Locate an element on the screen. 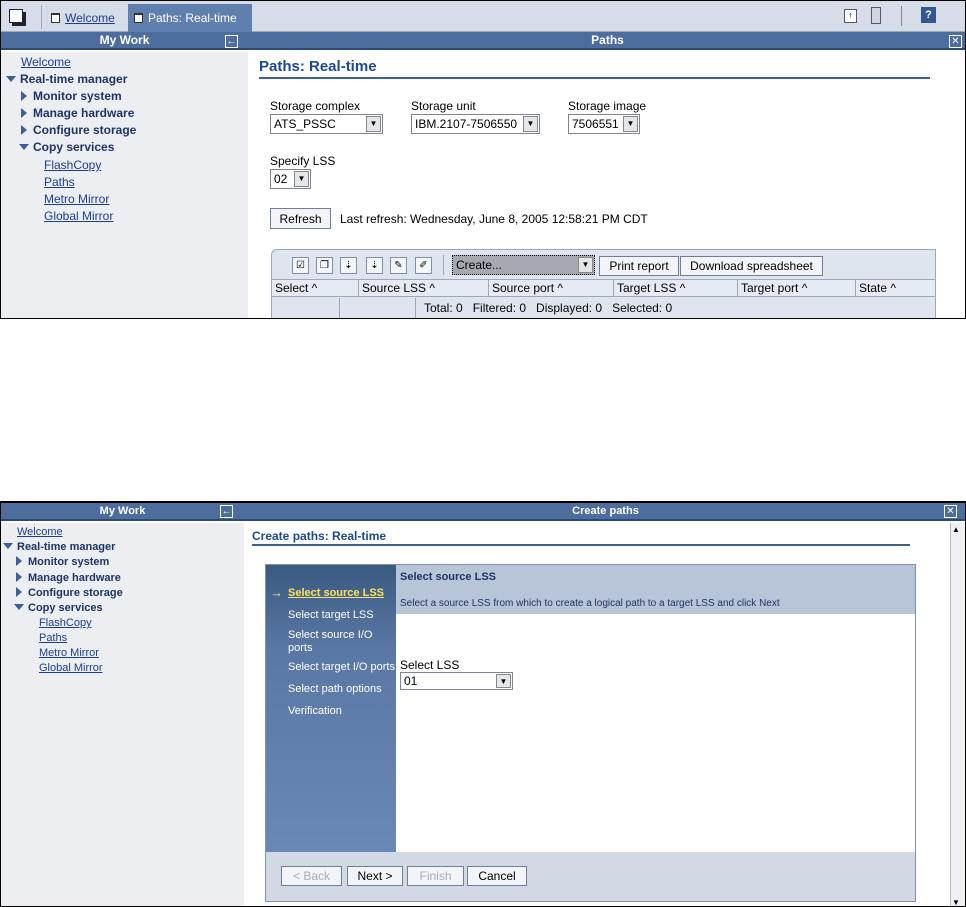 Image resolution: width=966 pixels, height=907 pixels. page-title: Create paths: Real-time is located at coordinates (319, 536).